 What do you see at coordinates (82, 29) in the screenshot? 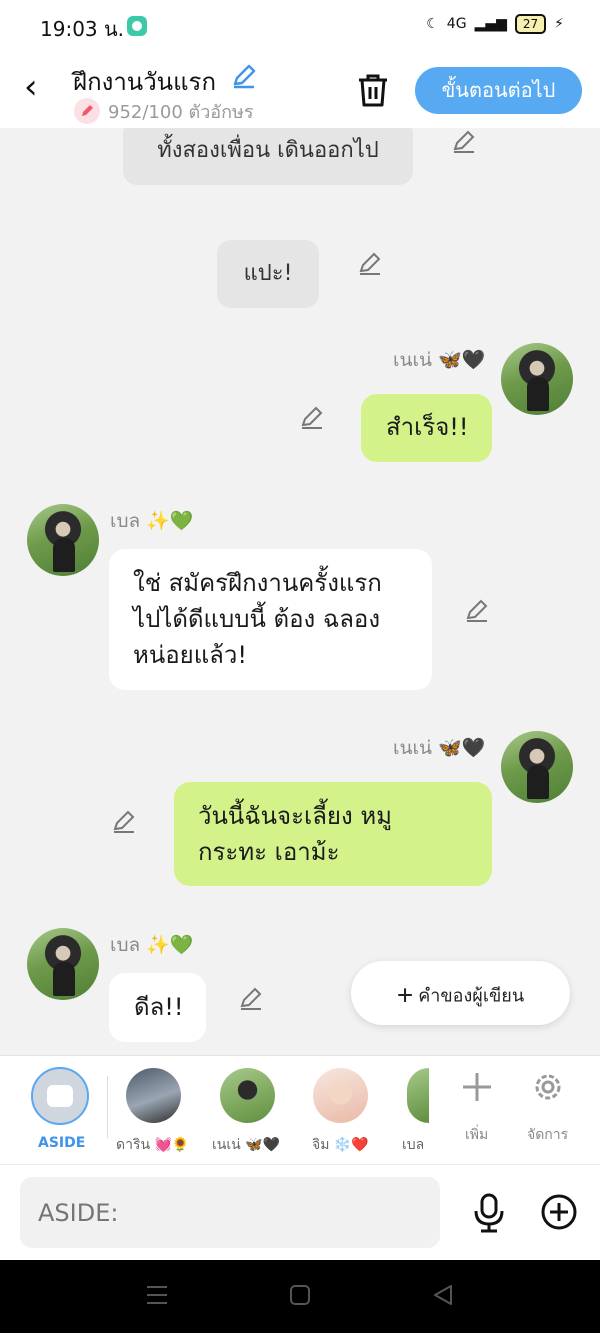
I see `status-time: 19:03 น.` at bounding box center [82, 29].